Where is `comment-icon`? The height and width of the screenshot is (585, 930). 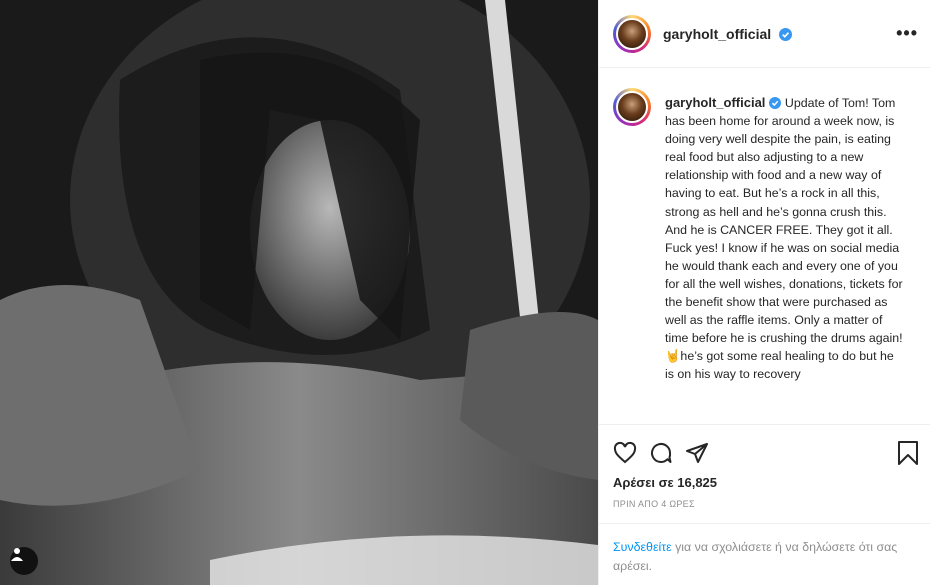 comment-icon is located at coordinates (661, 453).